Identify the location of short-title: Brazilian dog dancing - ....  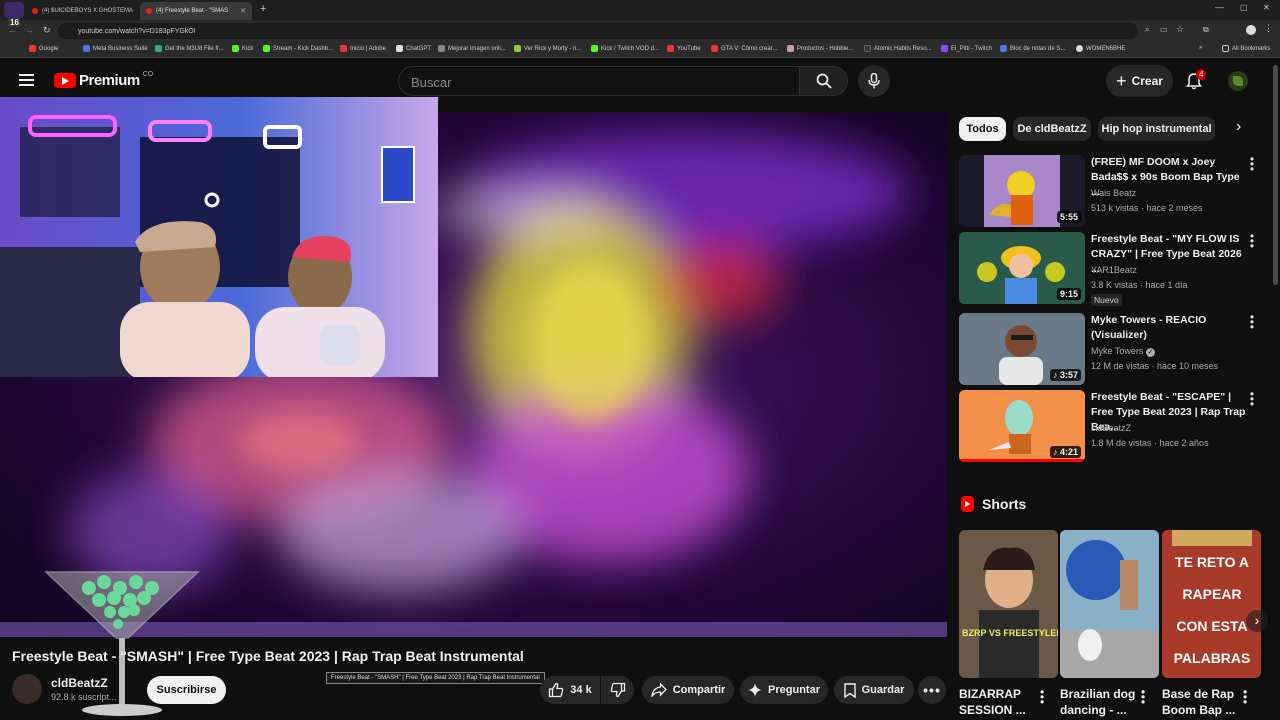
(1100, 702).